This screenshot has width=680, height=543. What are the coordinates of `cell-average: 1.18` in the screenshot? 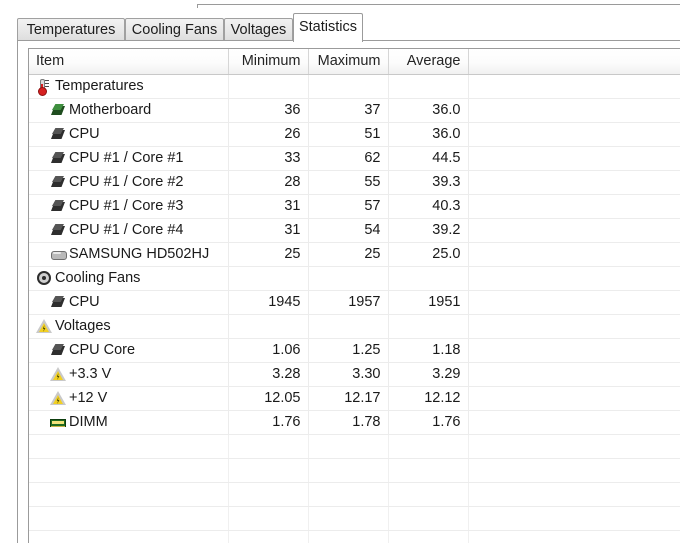 It's located at (428, 350).